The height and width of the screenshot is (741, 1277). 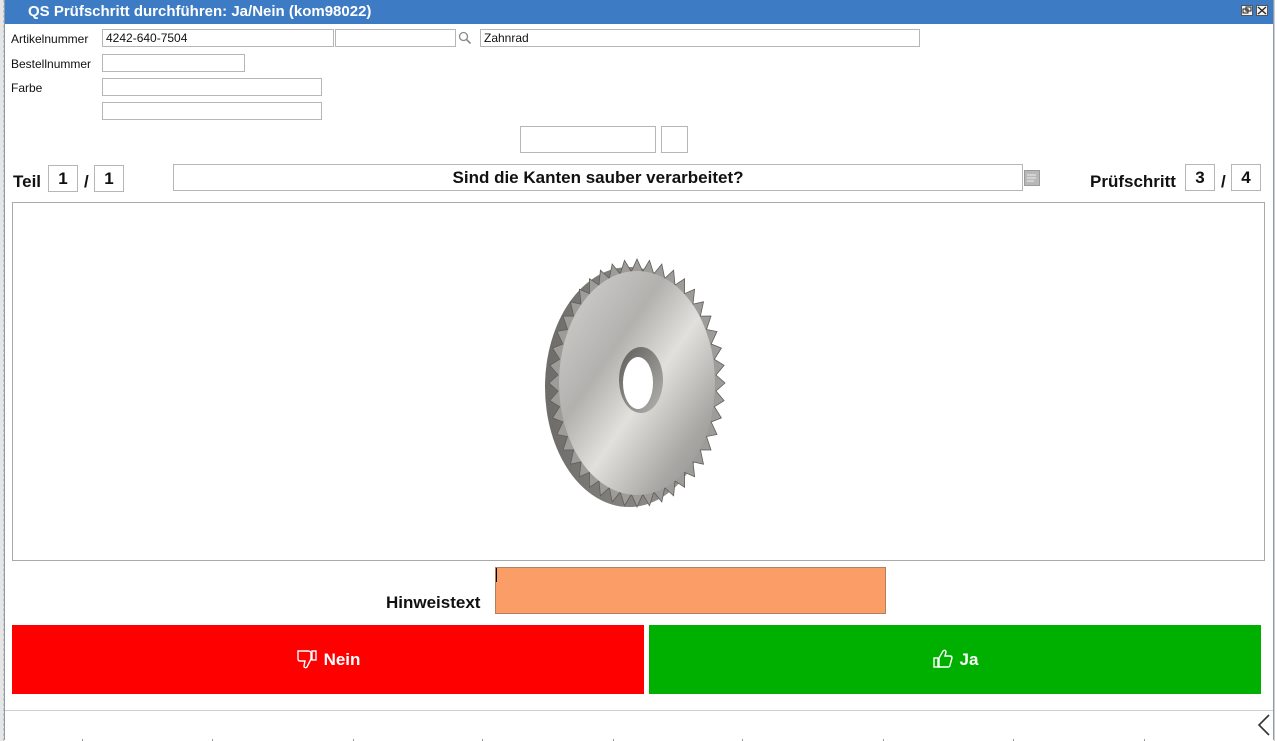 What do you see at coordinates (218, 38) in the screenshot?
I see `artikelnummer-input: 4242-640-7504` at bounding box center [218, 38].